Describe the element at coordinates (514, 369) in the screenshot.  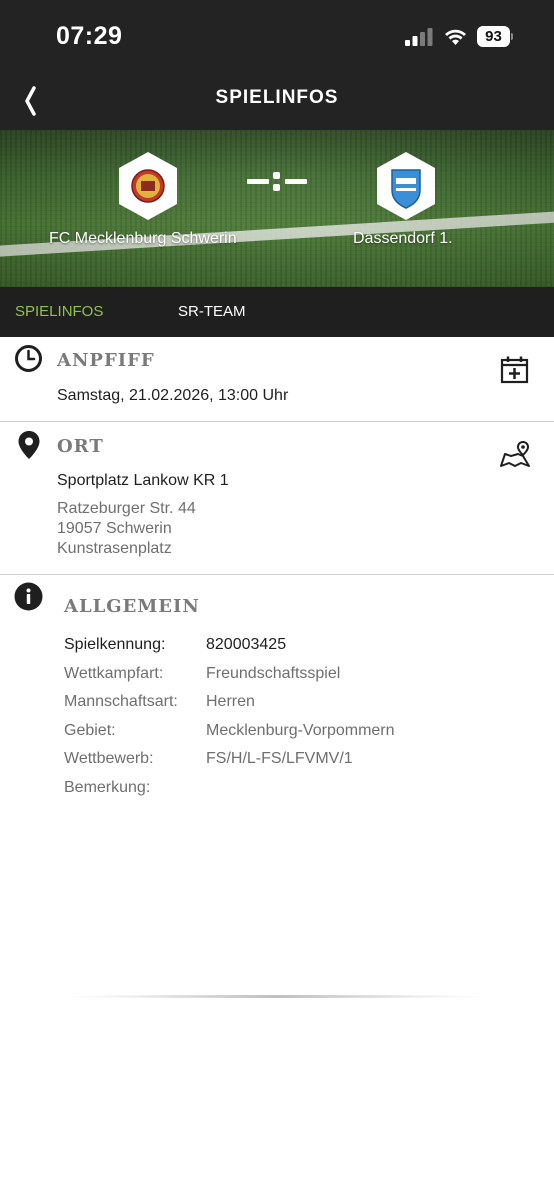
I see `calendar-add-icon` at that location.